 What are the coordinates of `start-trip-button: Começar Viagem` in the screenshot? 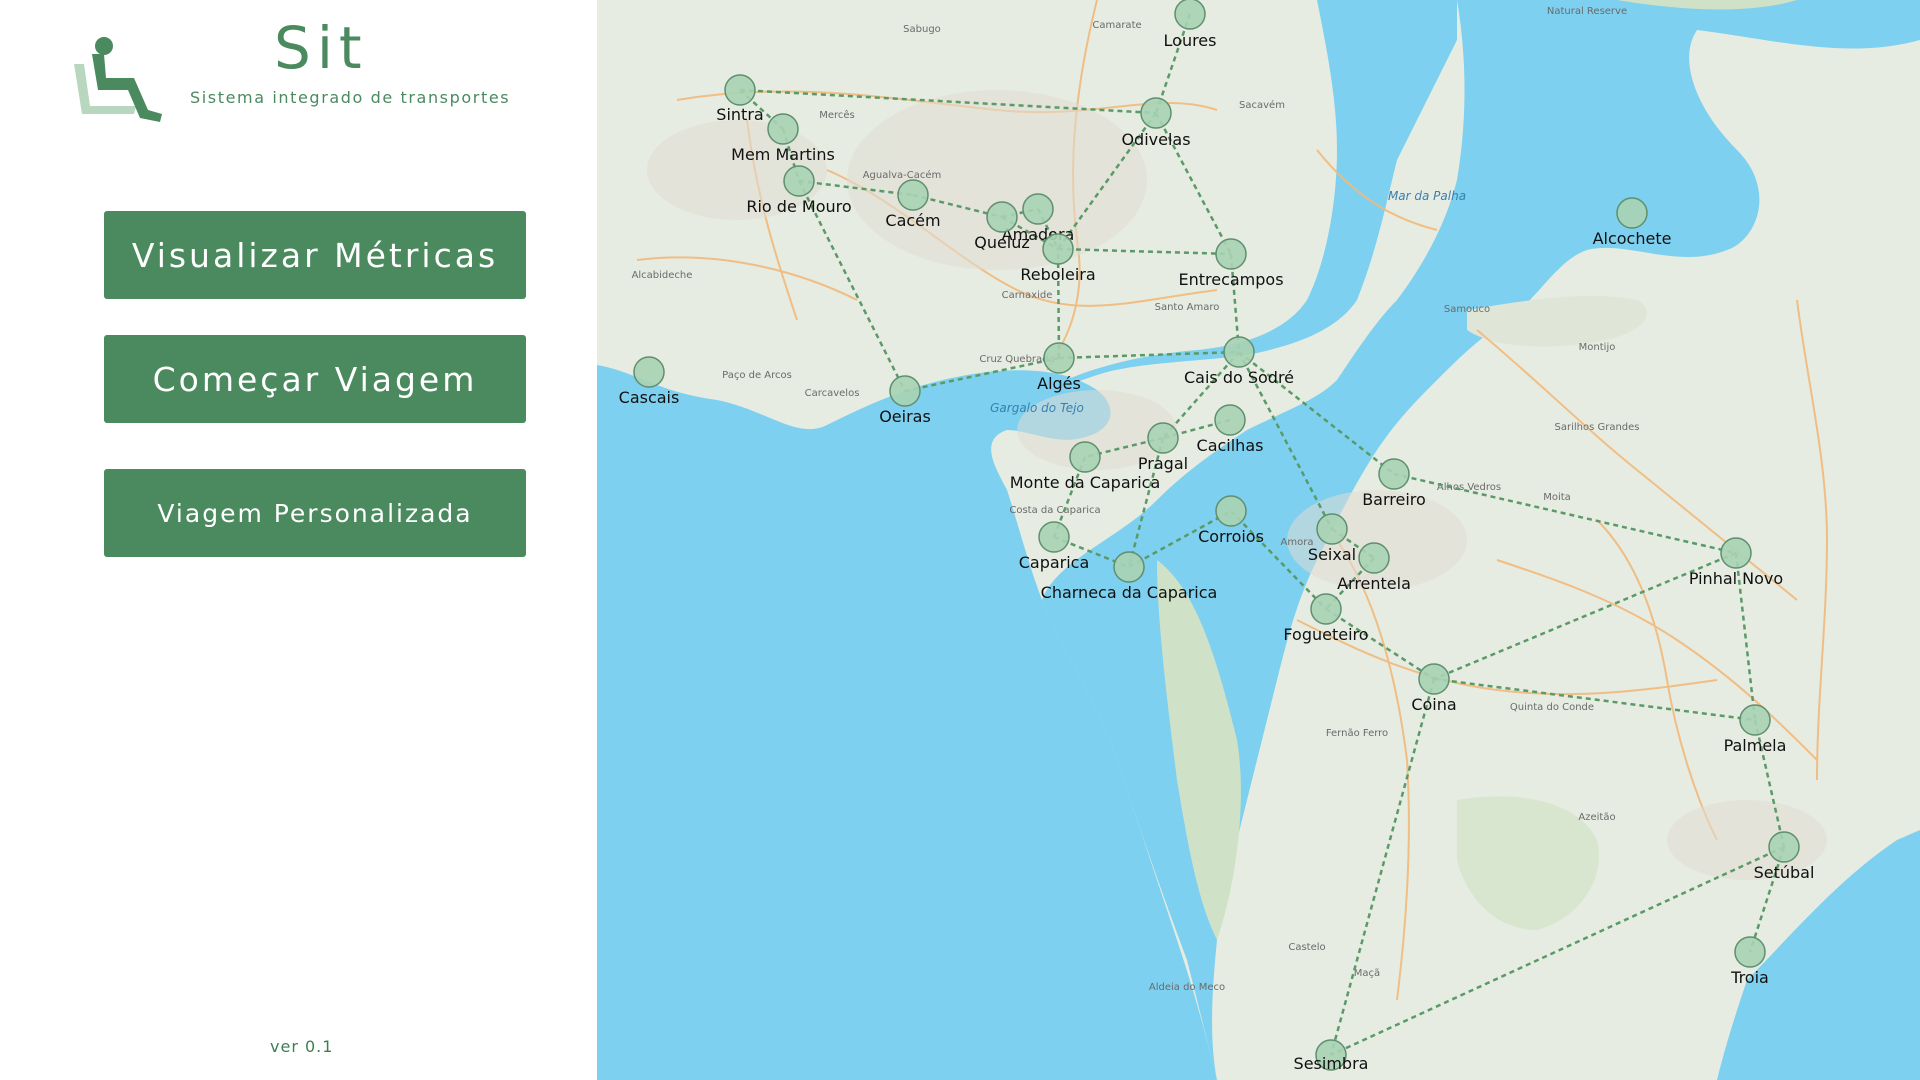 It's located at (315, 379).